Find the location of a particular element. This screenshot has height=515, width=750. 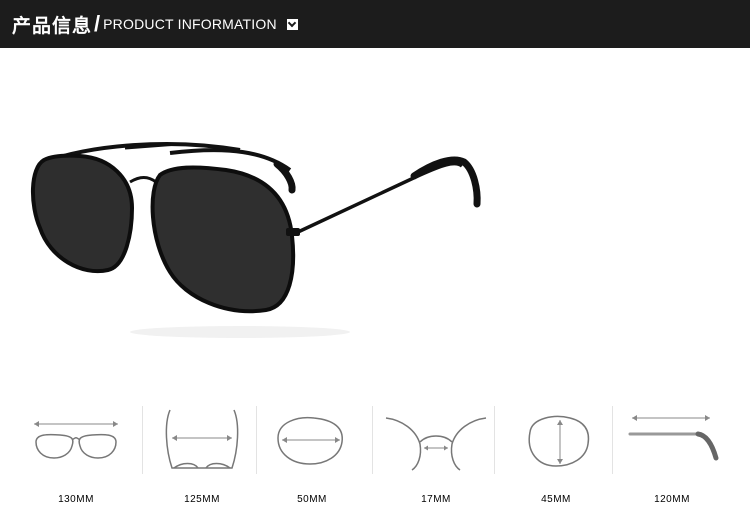

spec-label-lens-height: 45MM is located at coordinates (556, 499).